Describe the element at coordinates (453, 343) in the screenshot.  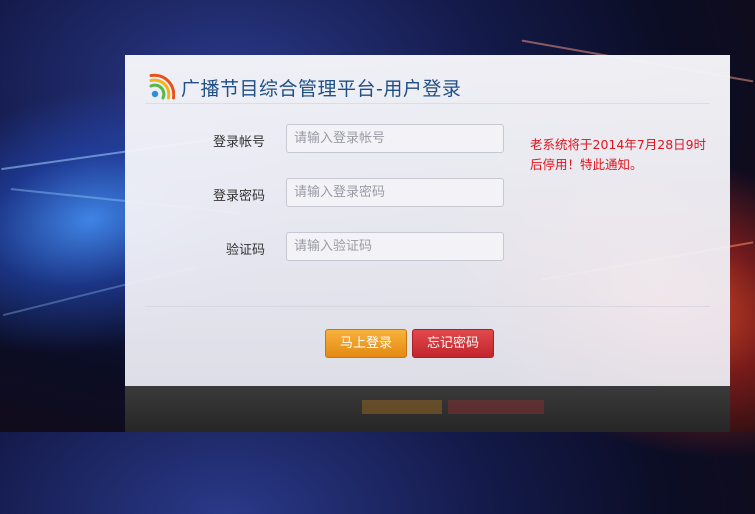
I see `forgot-password-button: 忘记密码` at that location.